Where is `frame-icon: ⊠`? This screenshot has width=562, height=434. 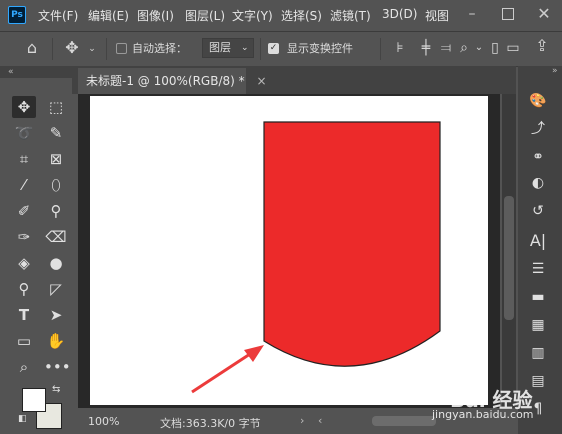
frame-icon: ⊠ is located at coordinates (56, 159).